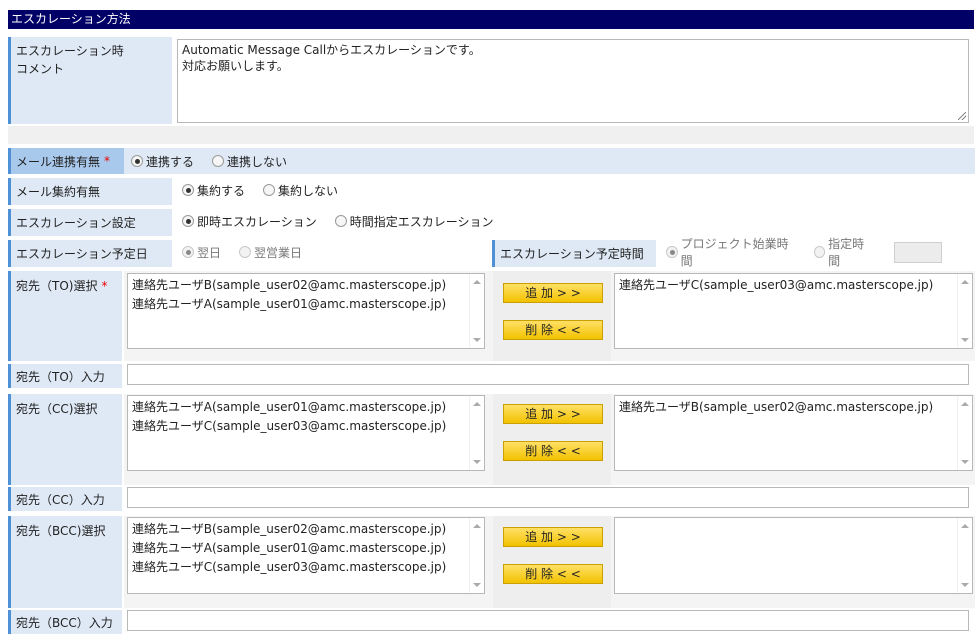  Describe the element at coordinates (491, 135) in the screenshot. I see `section-spacer` at that location.